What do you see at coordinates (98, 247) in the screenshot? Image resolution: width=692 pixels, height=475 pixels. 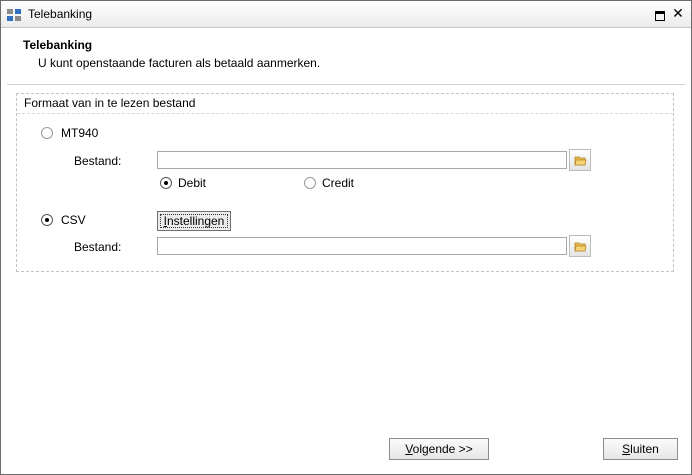 I see `csv-file-label: Bestand:` at bounding box center [98, 247].